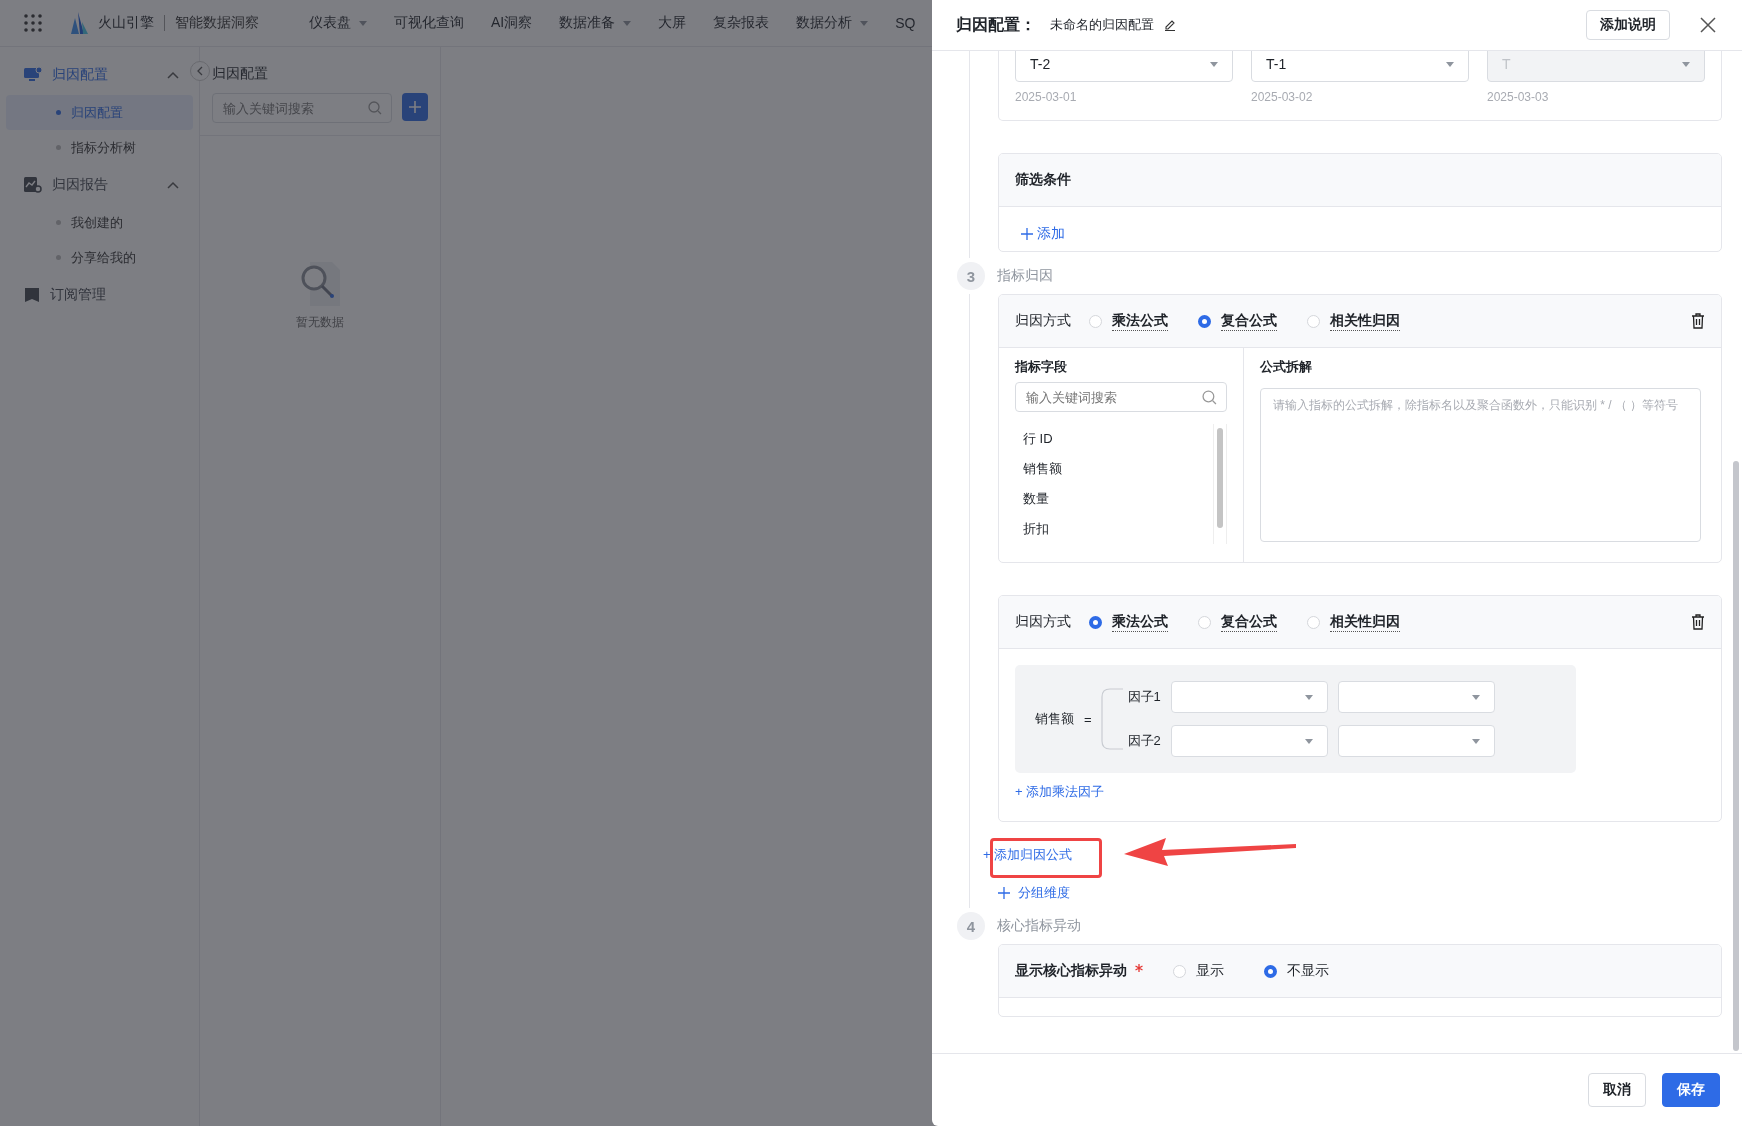 The height and width of the screenshot is (1126, 1742). I want to click on period-date: 2025-03-01, so click(1046, 97).